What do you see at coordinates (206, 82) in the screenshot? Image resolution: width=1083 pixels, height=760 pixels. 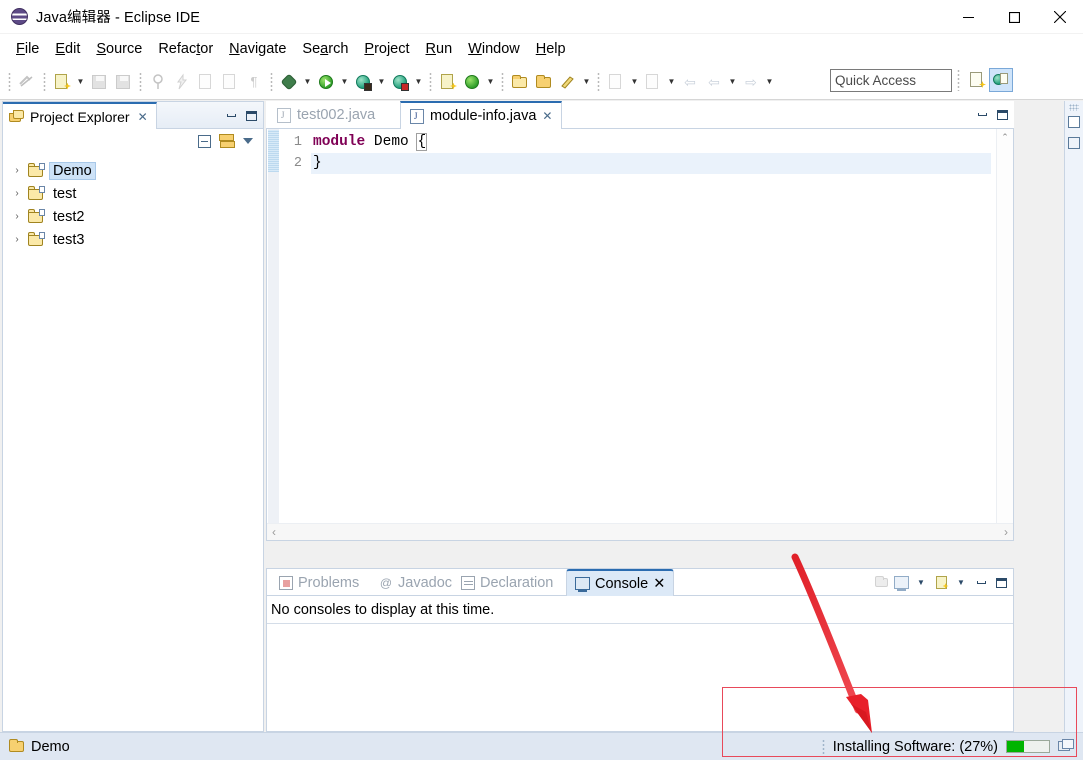 I see `toggle-breadcrumb-icon` at bounding box center [206, 82].